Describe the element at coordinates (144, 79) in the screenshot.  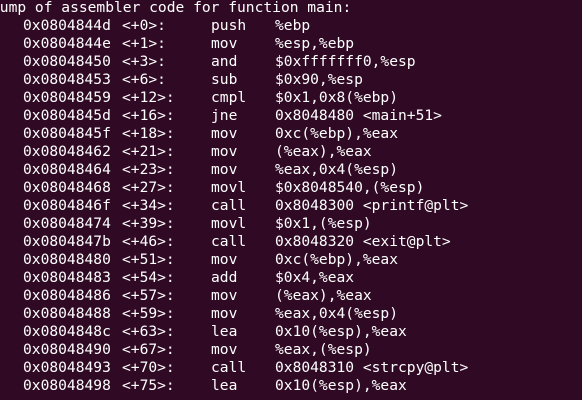
I see `instruction-offset: <+6>:` at that location.